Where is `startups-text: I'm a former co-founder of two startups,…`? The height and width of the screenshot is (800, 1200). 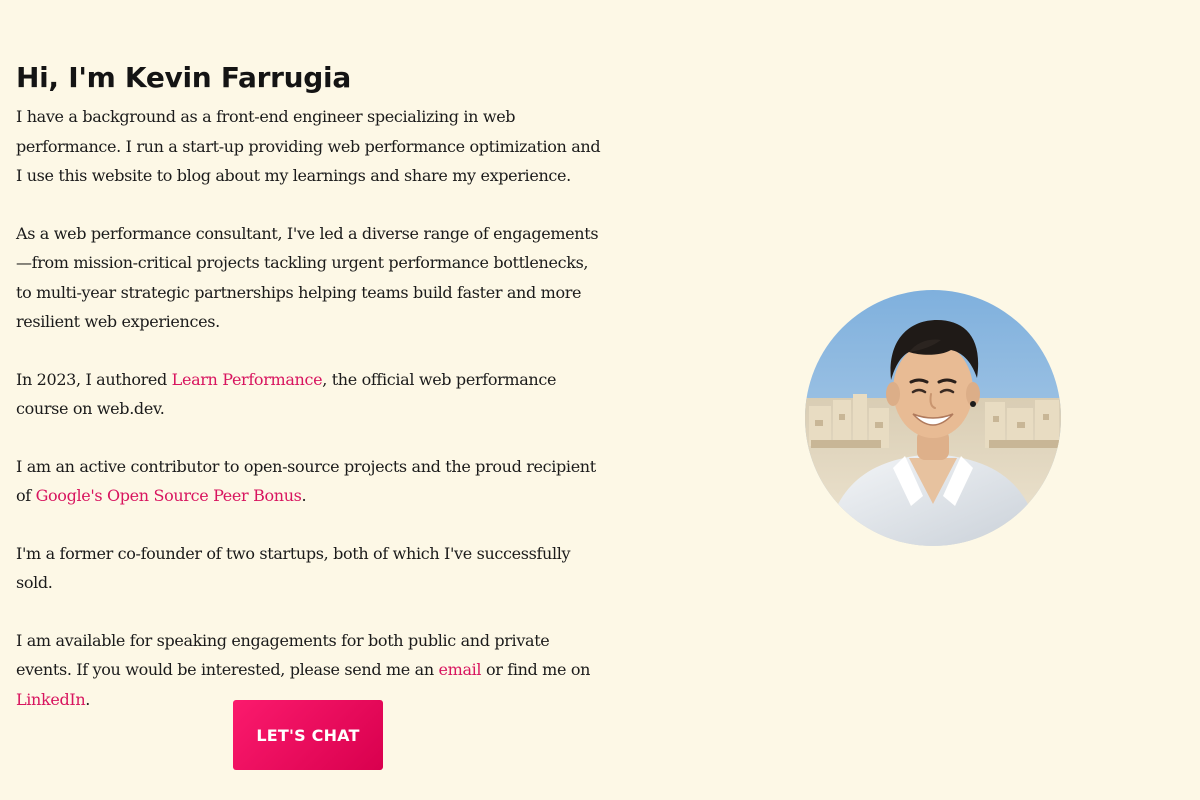 startups-text: I'm a former co-founder of two startups,… is located at coordinates (293, 568).